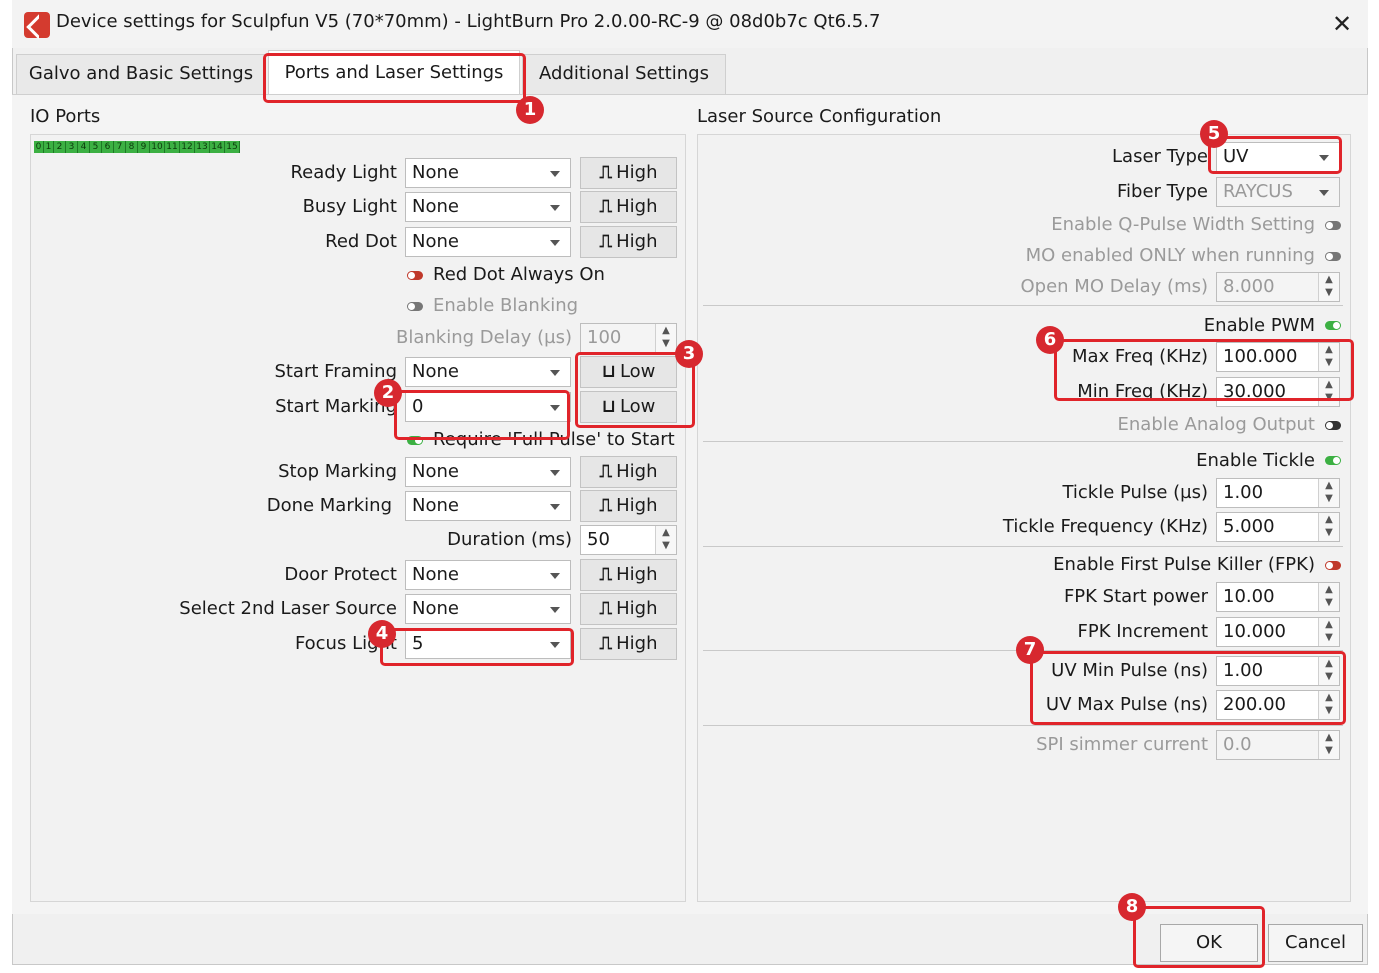  Describe the element at coordinates (288, 608) in the screenshot. I see `second-laser-source-label: Select 2nd Laser Source` at that location.